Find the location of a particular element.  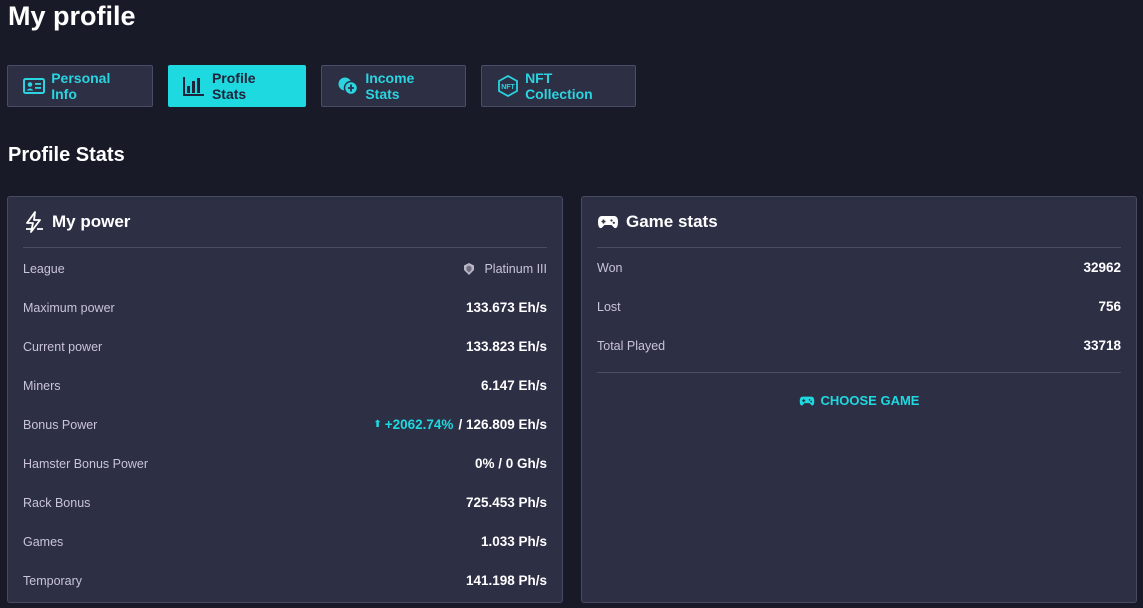

stat-value: 141.198 Ph/s is located at coordinates (506, 580).